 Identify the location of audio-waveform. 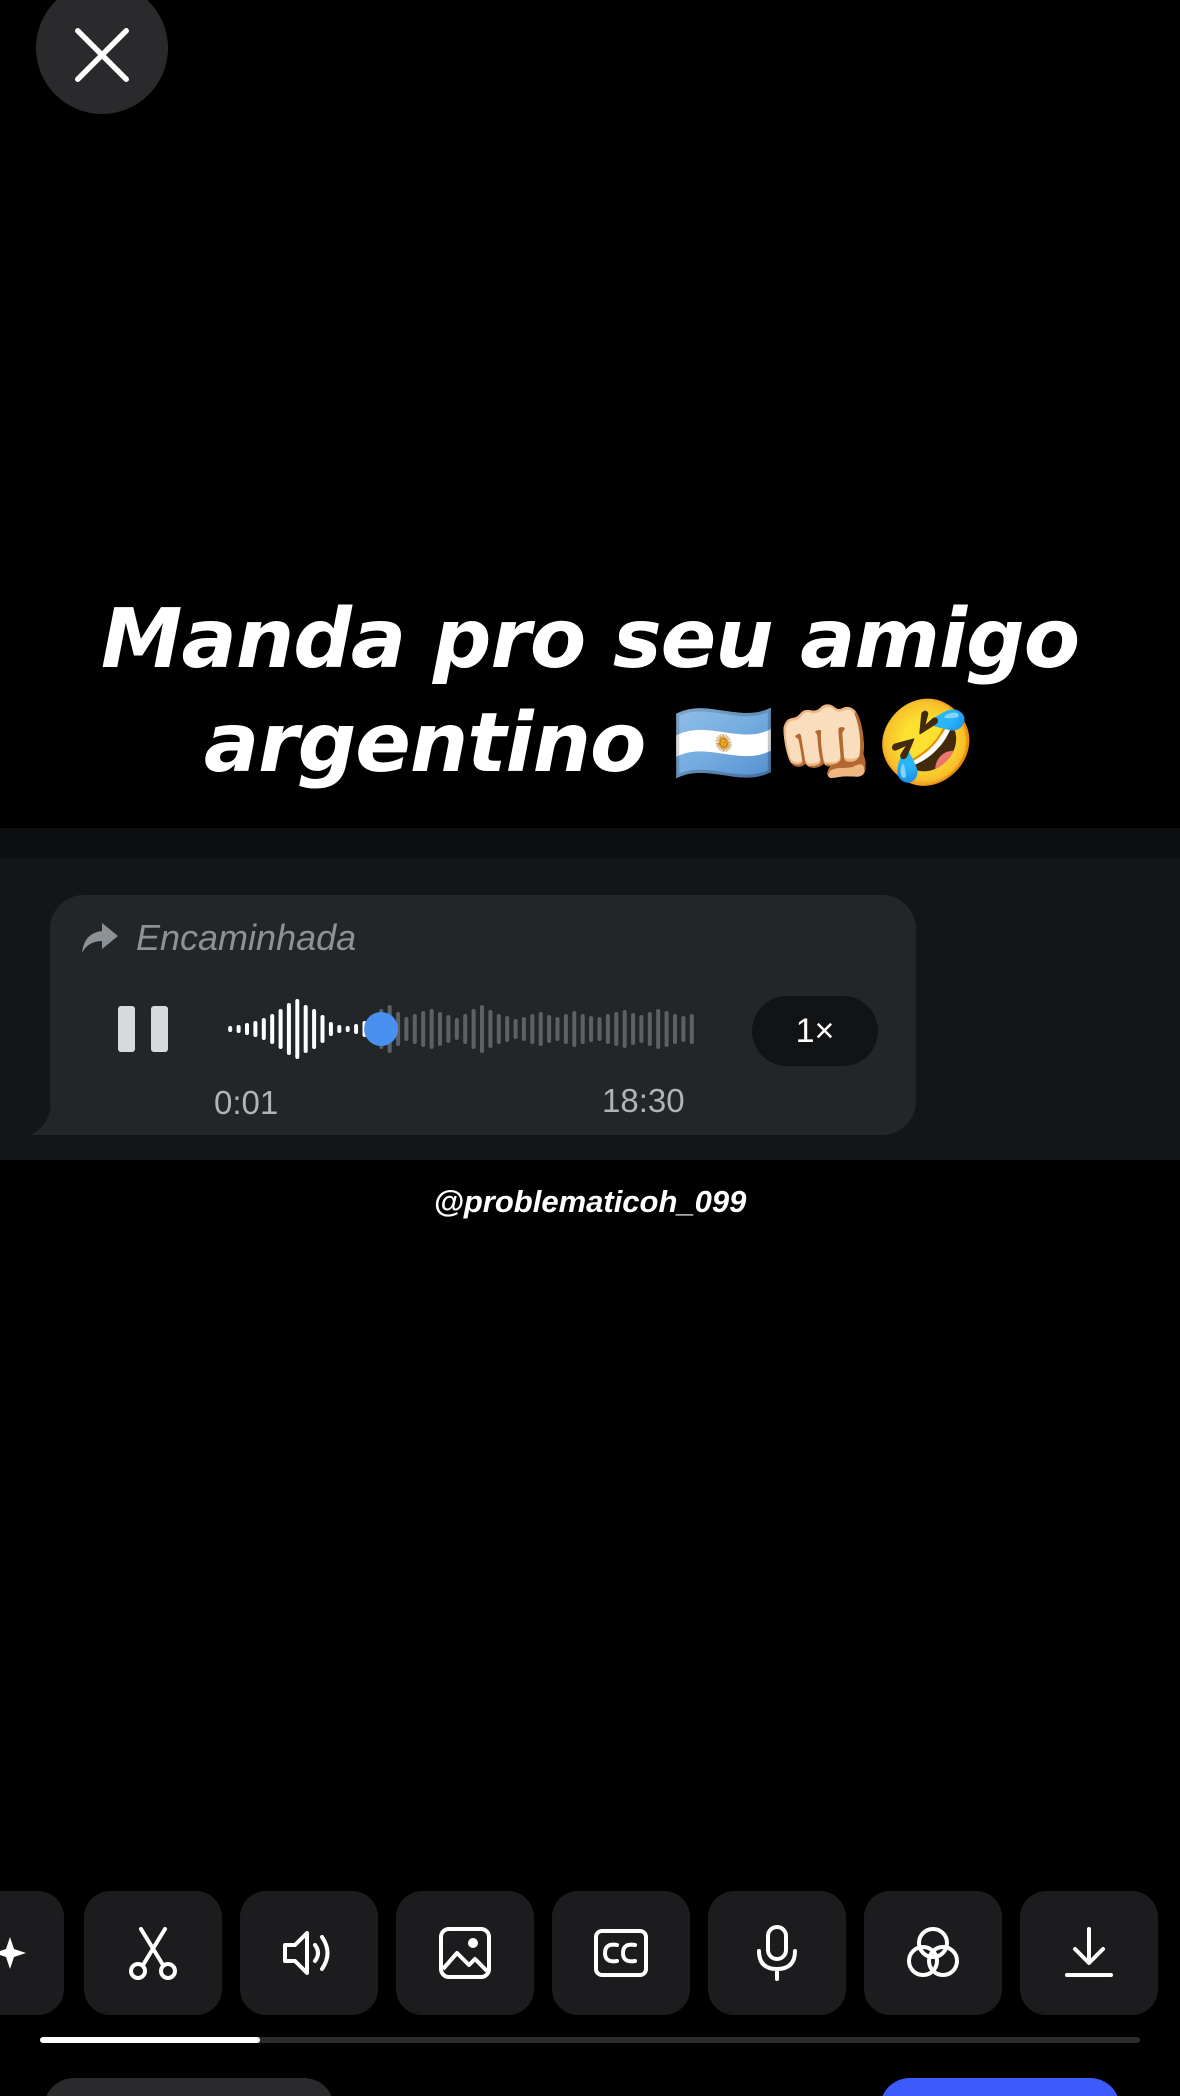
(461, 1029).